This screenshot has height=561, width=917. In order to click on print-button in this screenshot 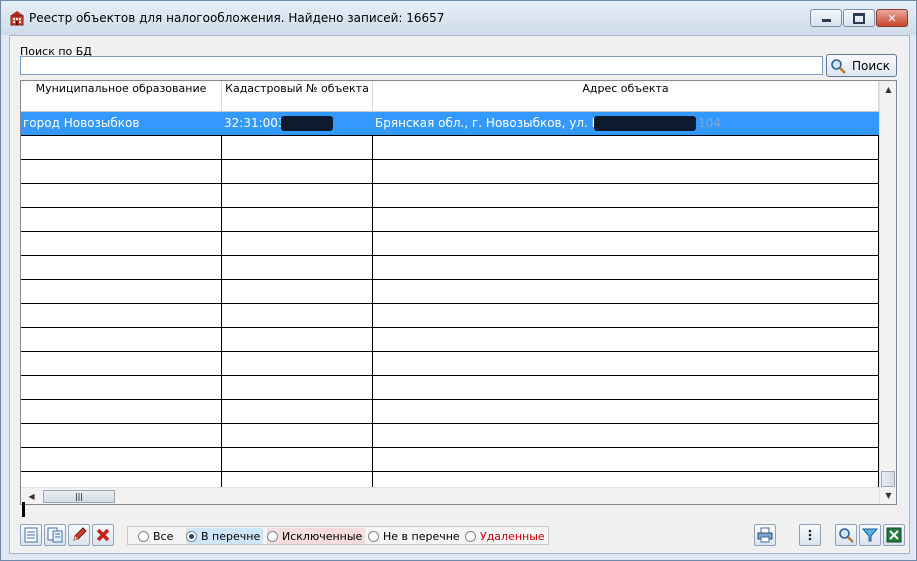, I will do `click(765, 535)`.